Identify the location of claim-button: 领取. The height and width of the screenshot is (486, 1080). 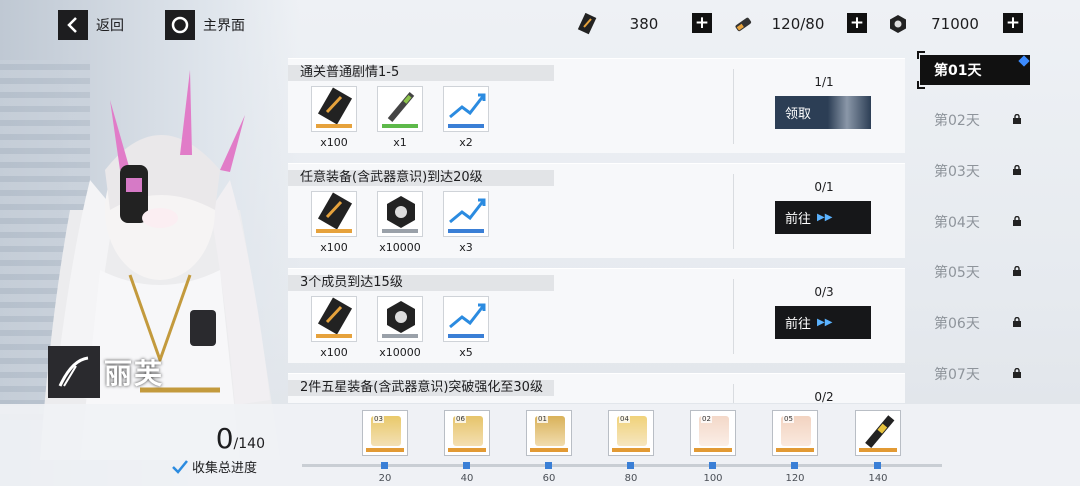
(823, 112).